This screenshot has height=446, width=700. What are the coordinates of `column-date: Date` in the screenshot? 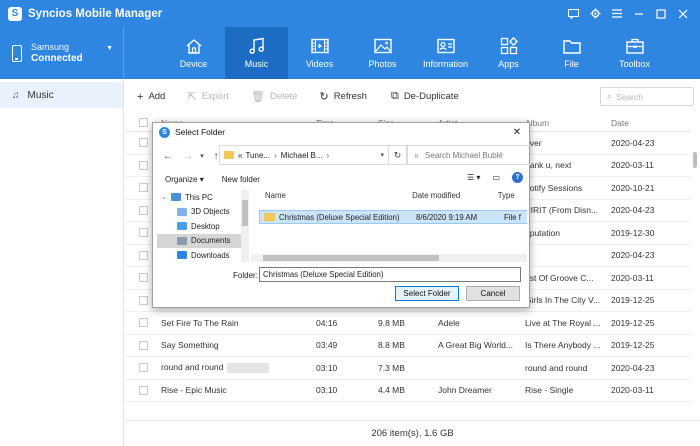 It's located at (648, 123).